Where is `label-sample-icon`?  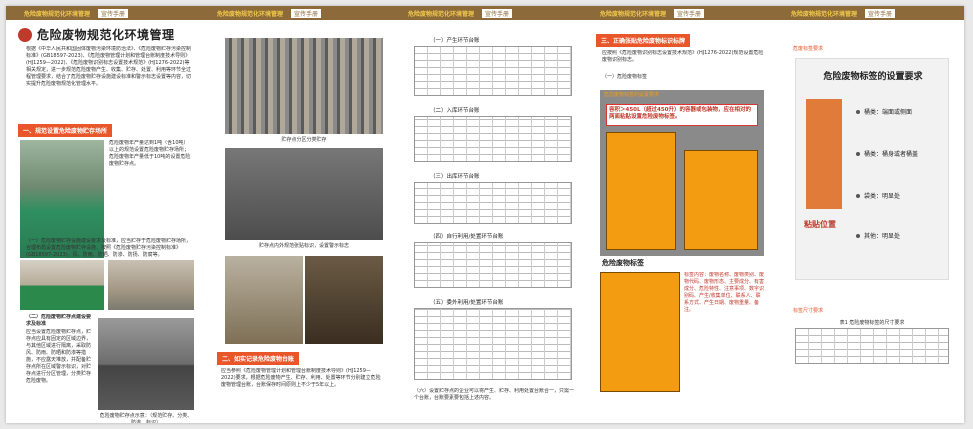 label-sample-icon is located at coordinates (824, 154).